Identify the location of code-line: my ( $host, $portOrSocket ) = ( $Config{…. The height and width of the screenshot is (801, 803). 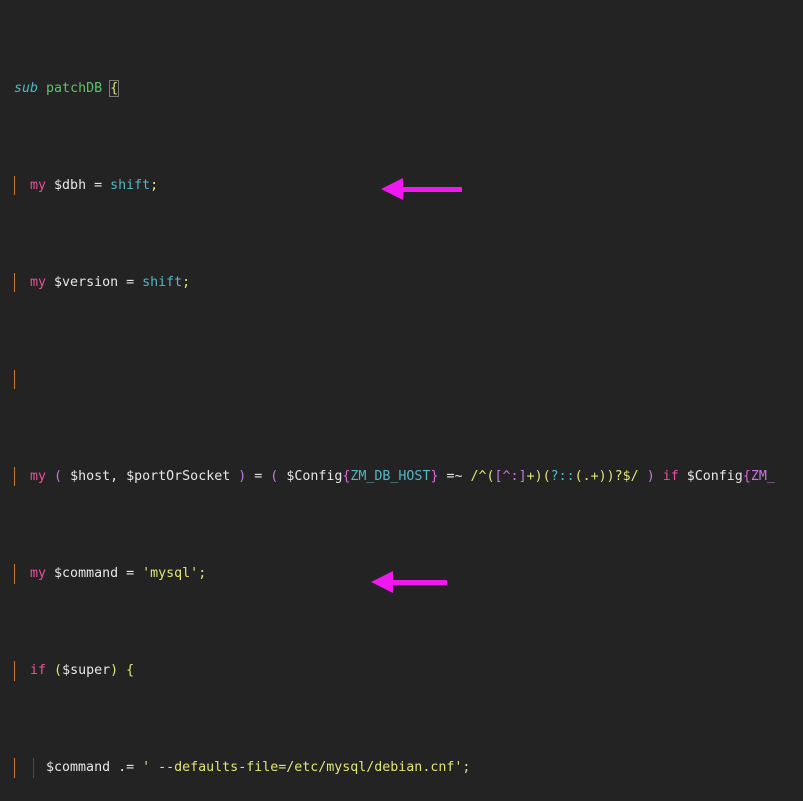
(401, 477).